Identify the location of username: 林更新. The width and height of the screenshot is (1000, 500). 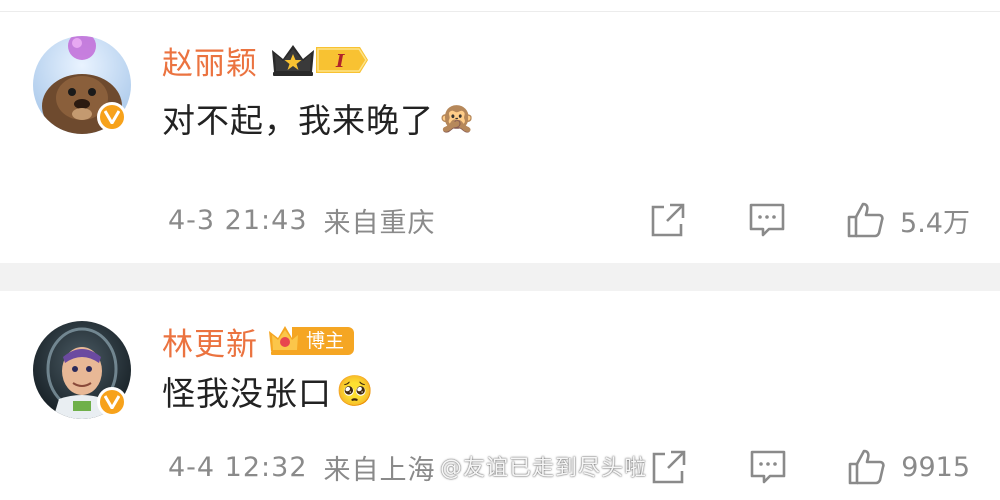
(210, 341).